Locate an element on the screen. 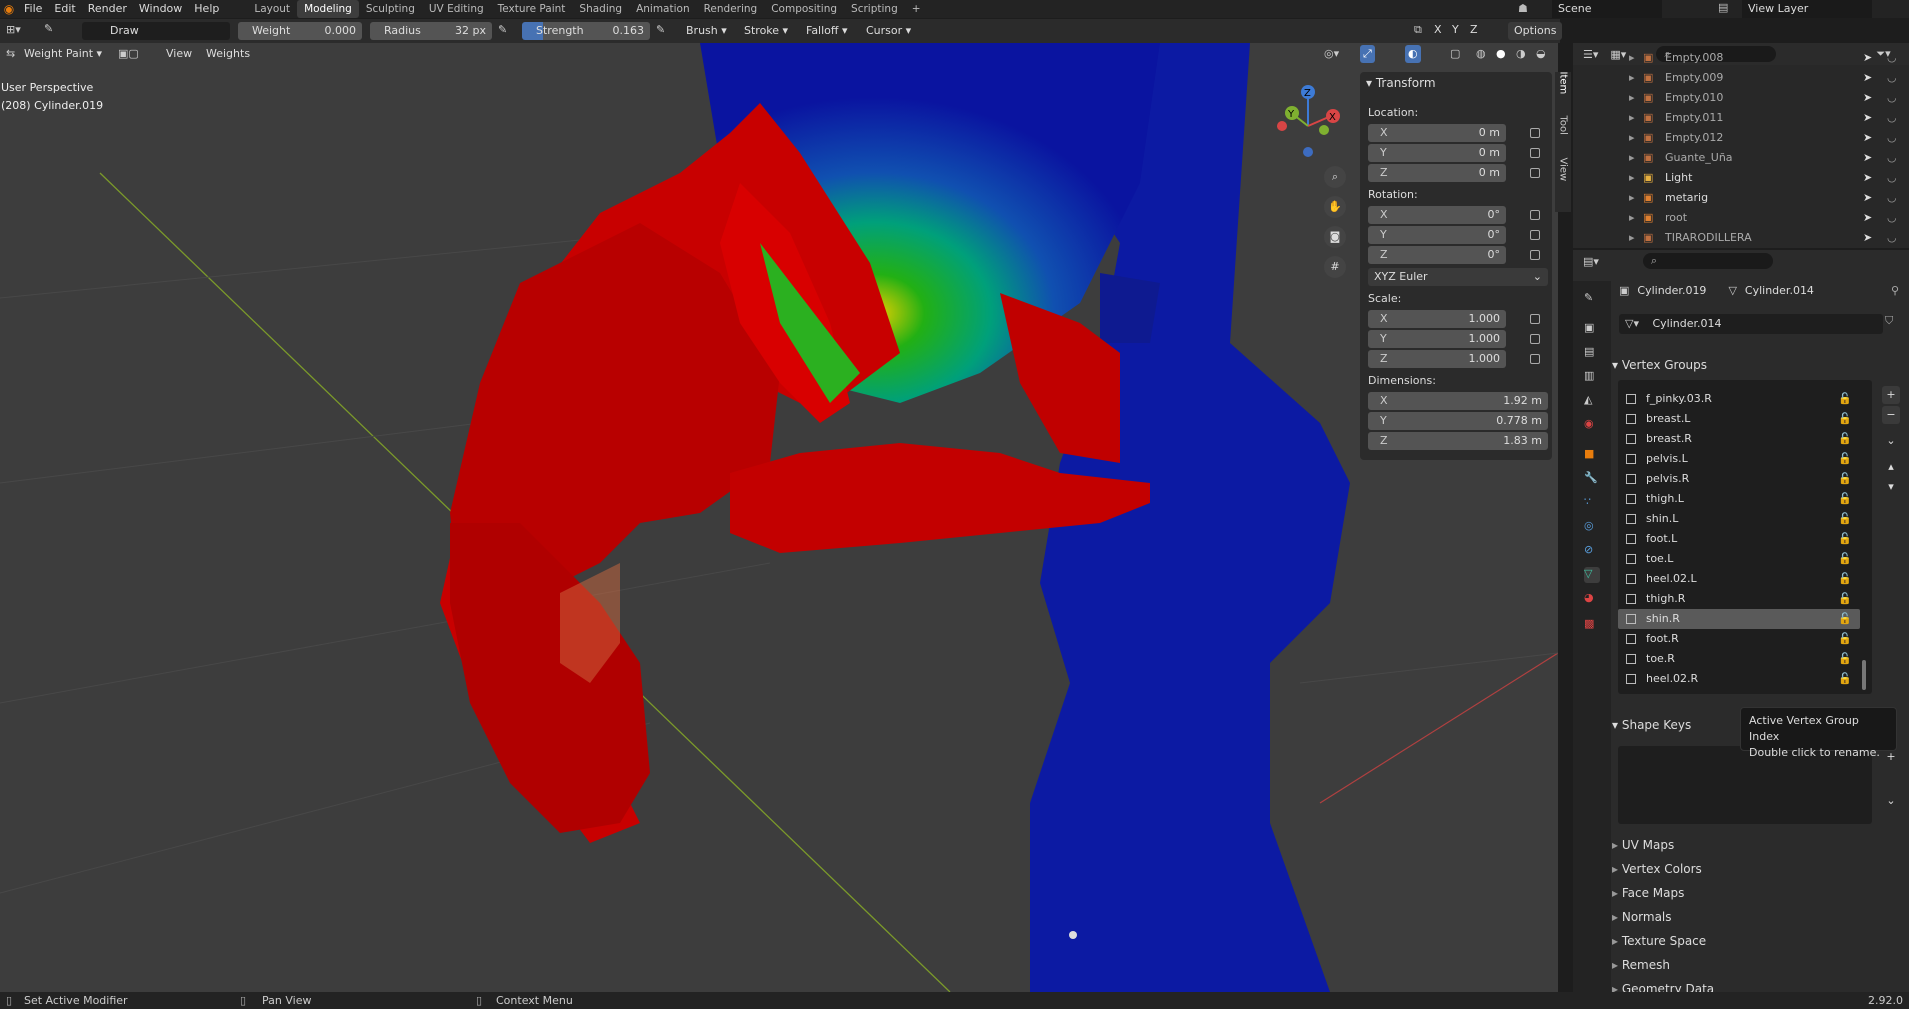 The image size is (1909, 1009). mesh-data-tab-icon: ▽ is located at coordinates (1592, 575).